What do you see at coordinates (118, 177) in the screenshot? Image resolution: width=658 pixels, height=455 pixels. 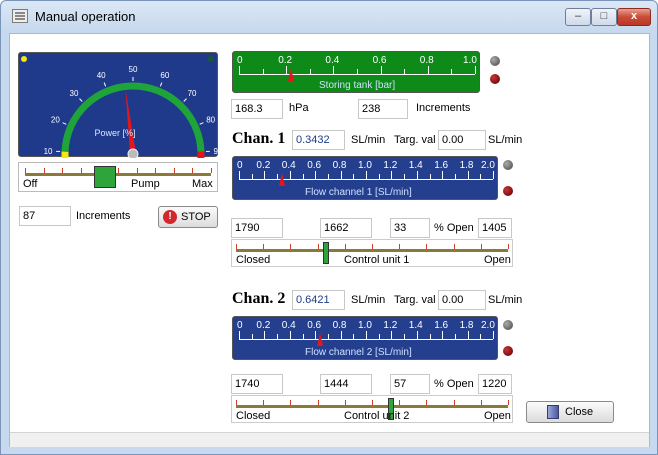 I see `pump-slider: Off Pump Max` at bounding box center [118, 177].